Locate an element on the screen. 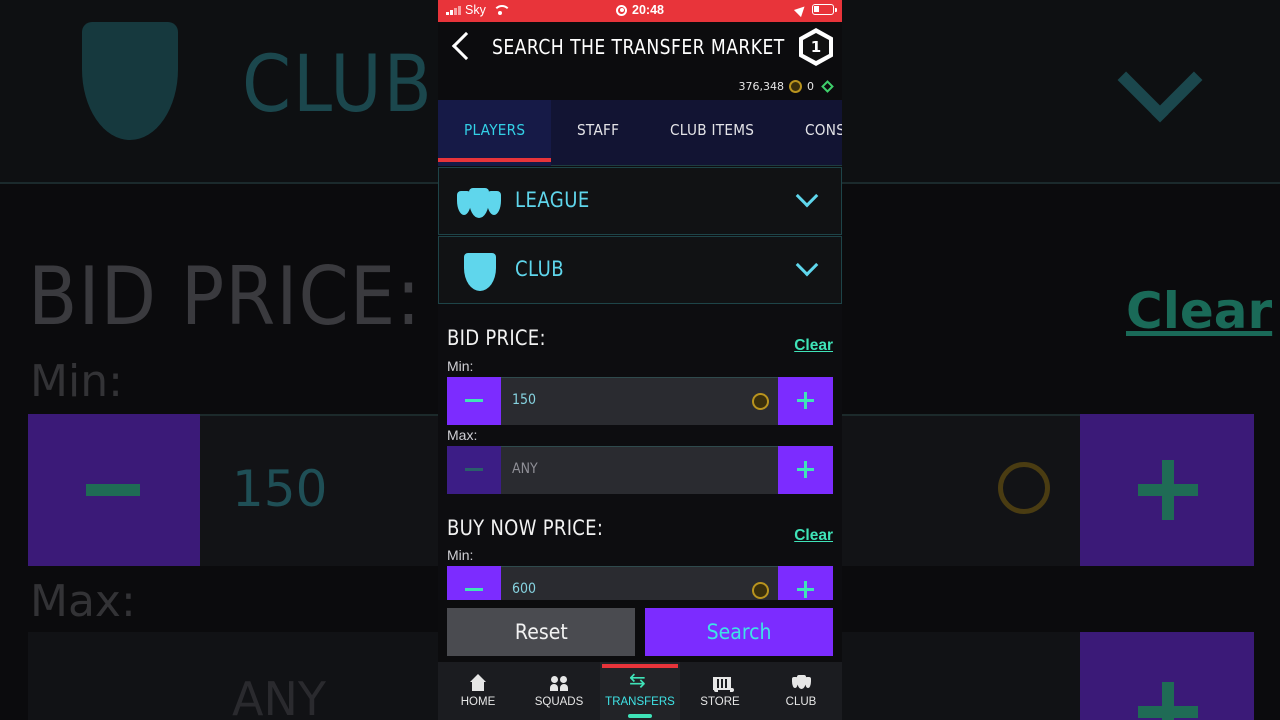 The width and height of the screenshot is (1280, 720). backdrop-min-label: Min: is located at coordinates (76, 381).